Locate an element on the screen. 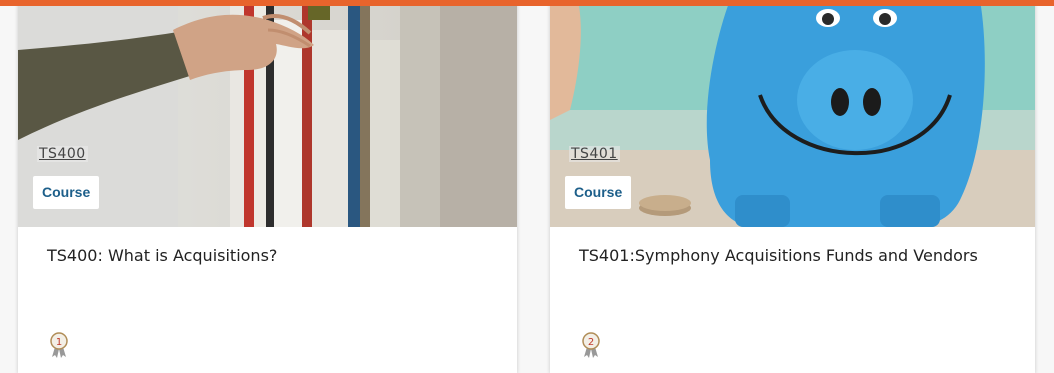  course-title: TS400: What is Acquisitions? is located at coordinates (267, 255).